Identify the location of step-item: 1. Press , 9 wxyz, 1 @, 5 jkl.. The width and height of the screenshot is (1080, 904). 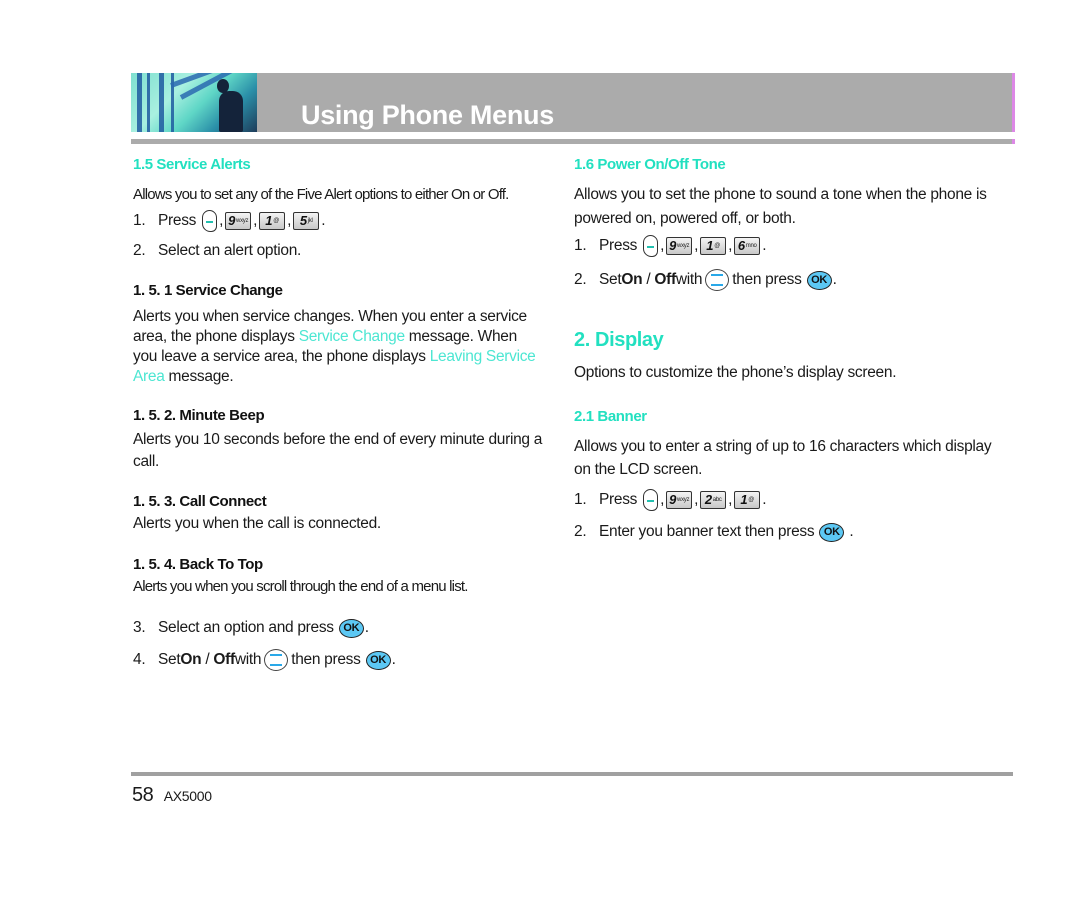
(338, 221).